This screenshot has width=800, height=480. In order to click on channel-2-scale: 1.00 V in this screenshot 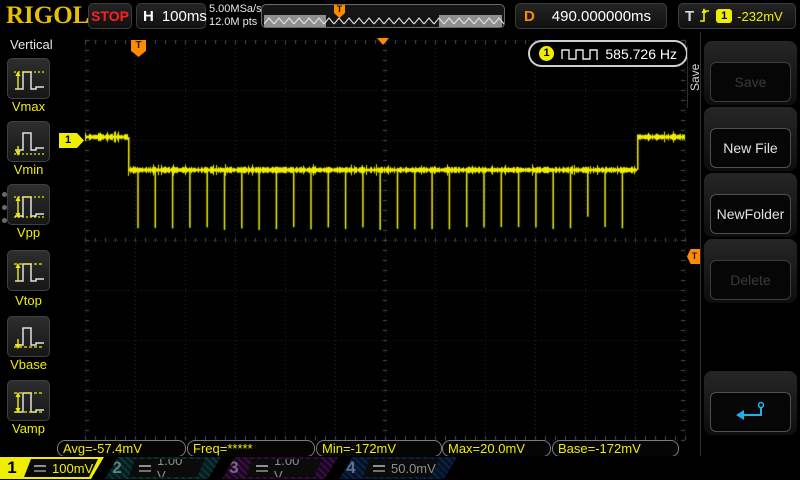, I will do `click(170, 466)`.